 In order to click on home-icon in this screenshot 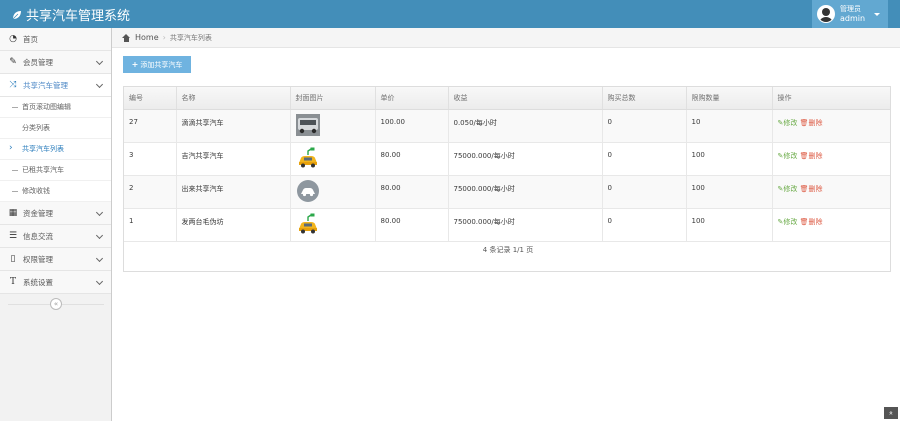, I will do `click(126, 37)`.